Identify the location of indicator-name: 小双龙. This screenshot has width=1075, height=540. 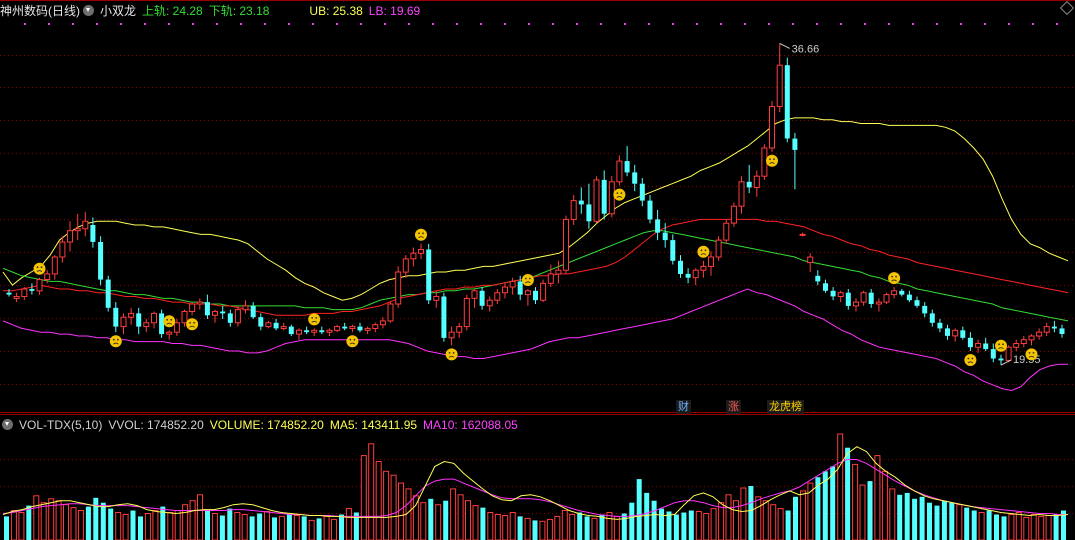
(118, 11).